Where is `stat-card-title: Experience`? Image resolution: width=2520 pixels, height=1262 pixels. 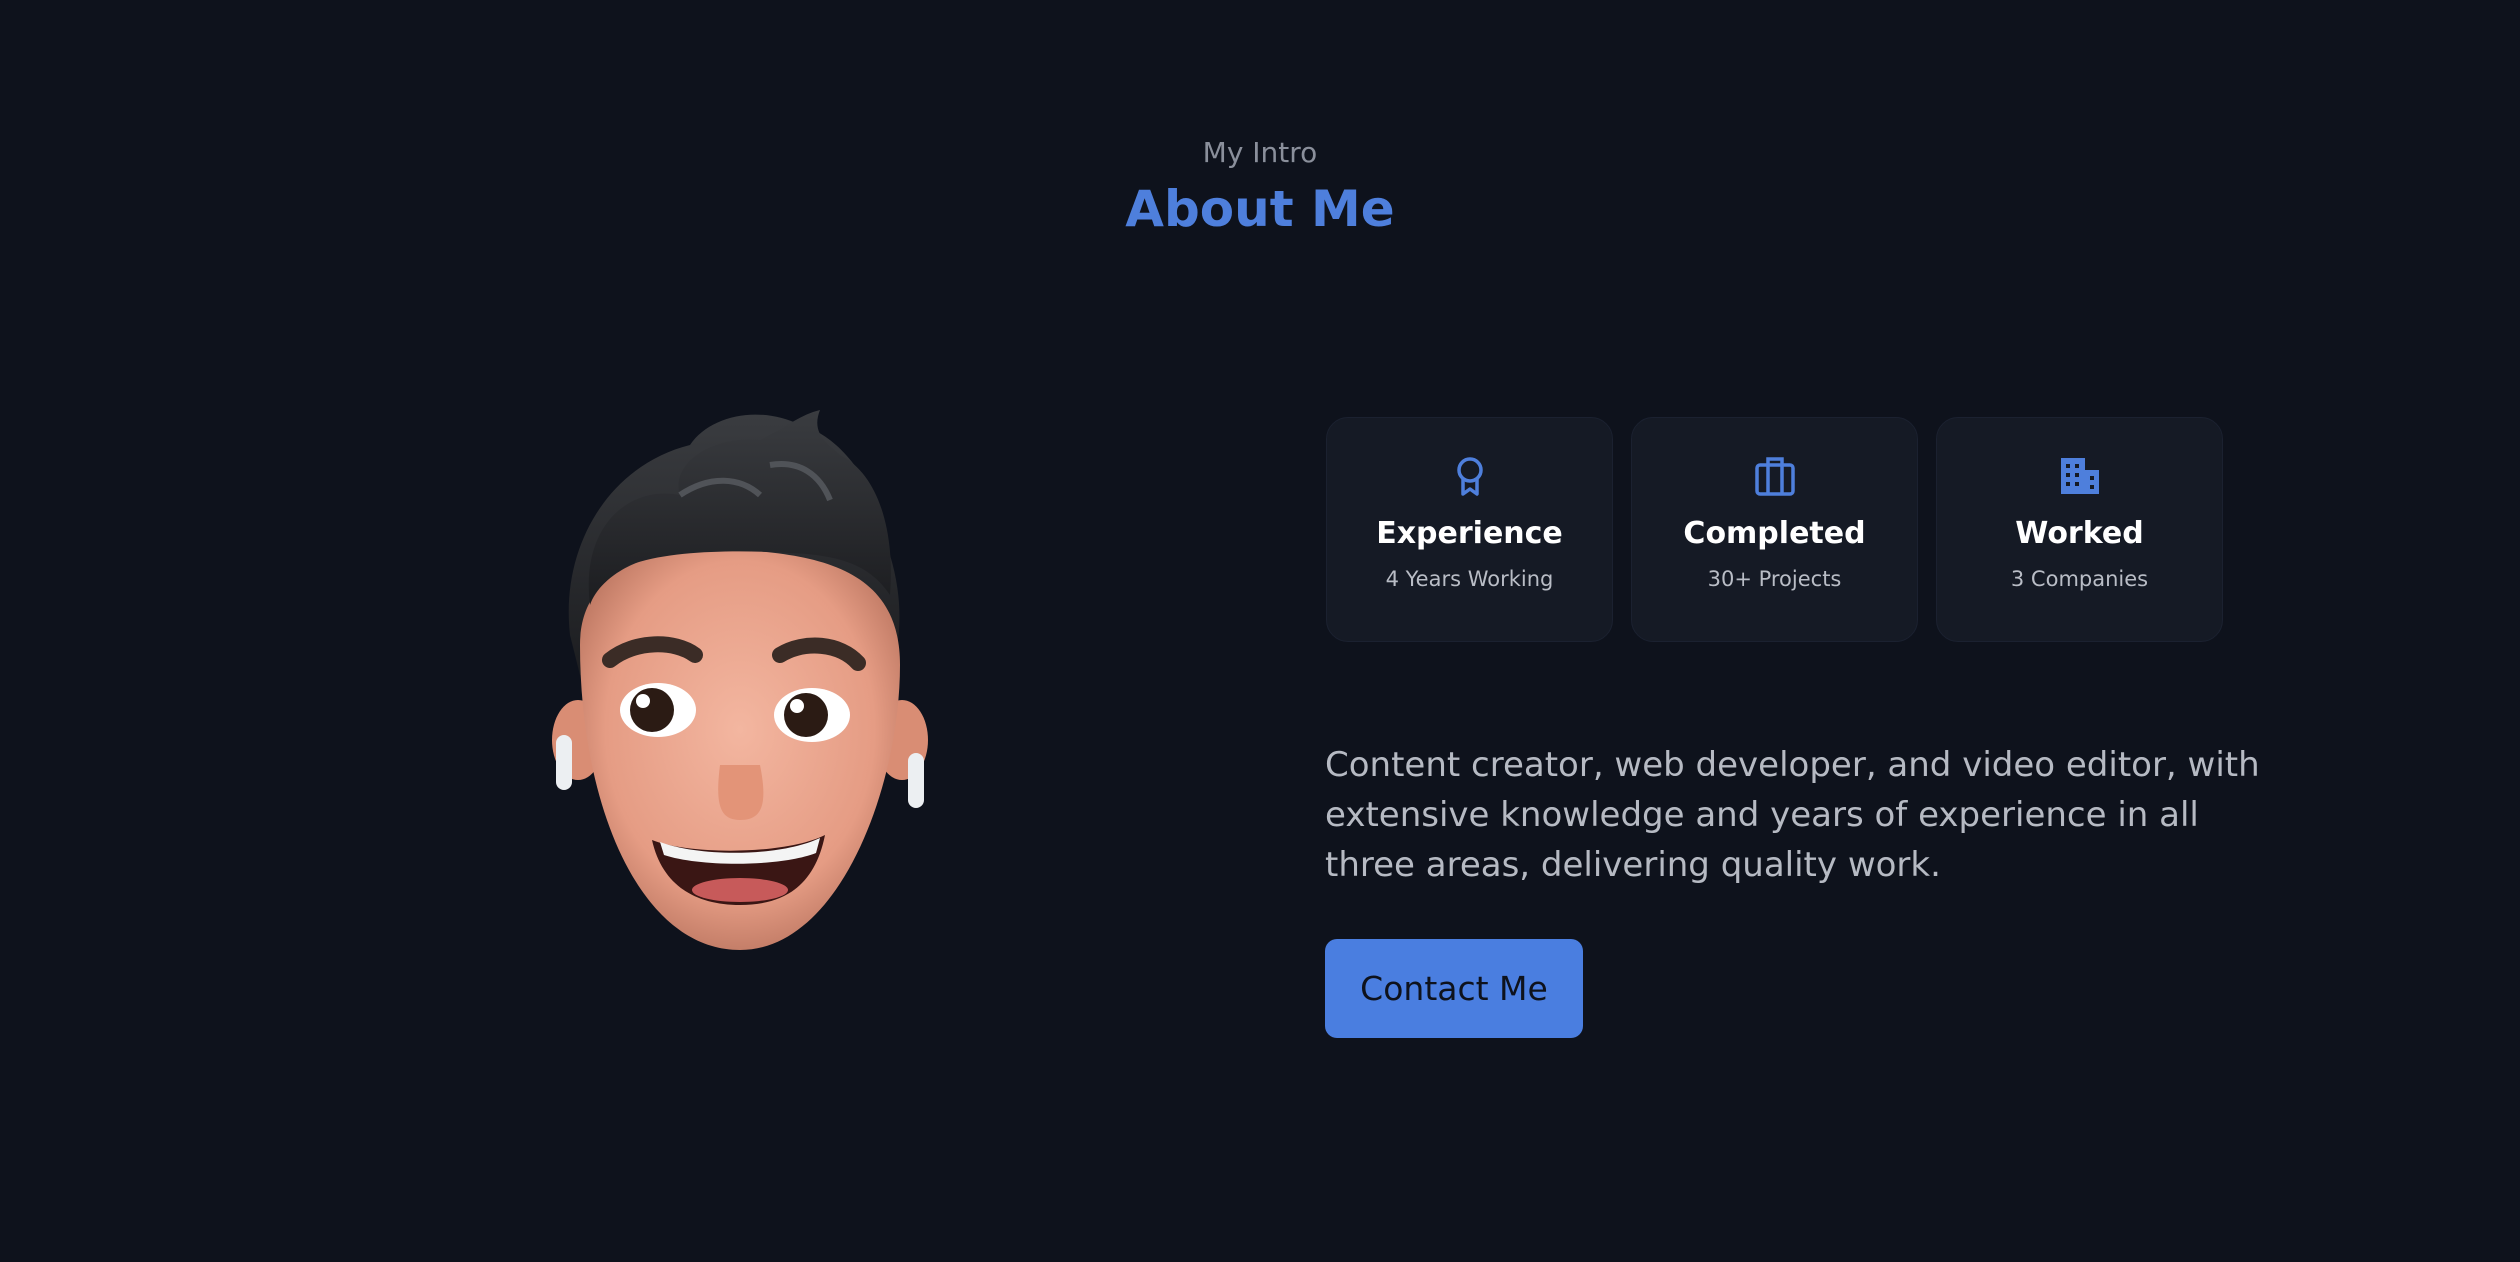 stat-card-title: Experience is located at coordinates (1469, 533).